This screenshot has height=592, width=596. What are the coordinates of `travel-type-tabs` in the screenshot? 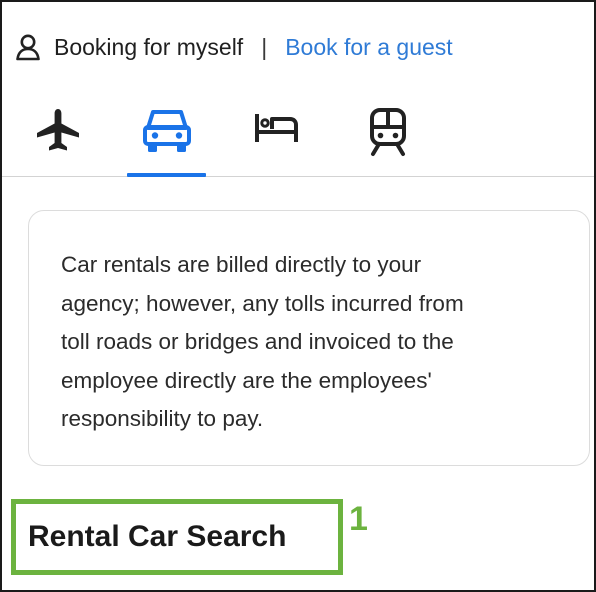 It's located at (298, 133).